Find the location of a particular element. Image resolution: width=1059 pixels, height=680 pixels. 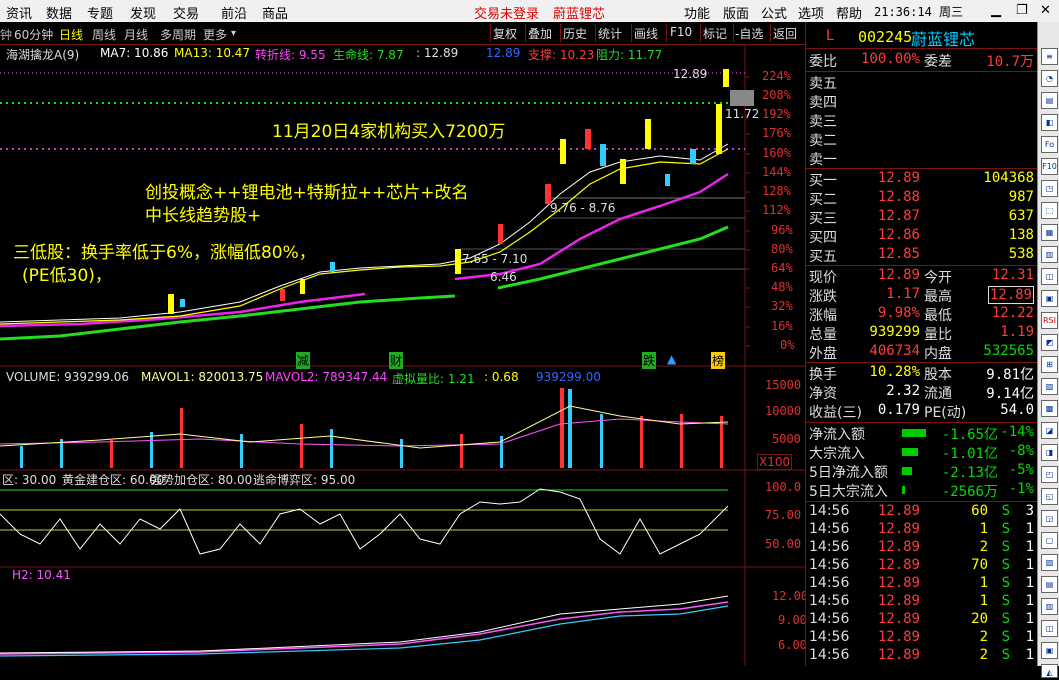

tool-draw: 画线 is located at coordinates (646, 33).